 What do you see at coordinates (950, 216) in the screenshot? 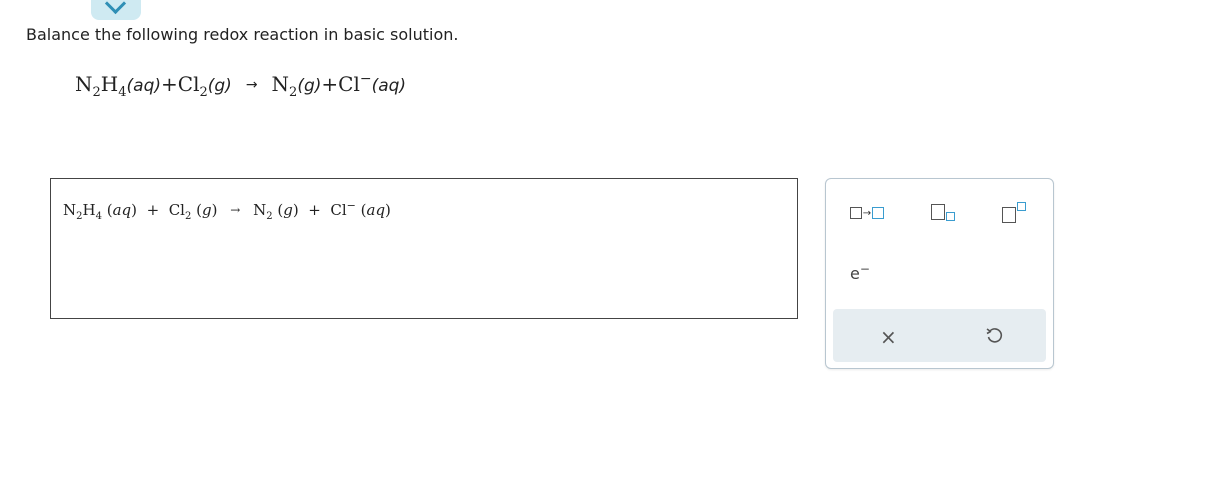
I see `subscript-box-icon` at bounding box center [950, 216].